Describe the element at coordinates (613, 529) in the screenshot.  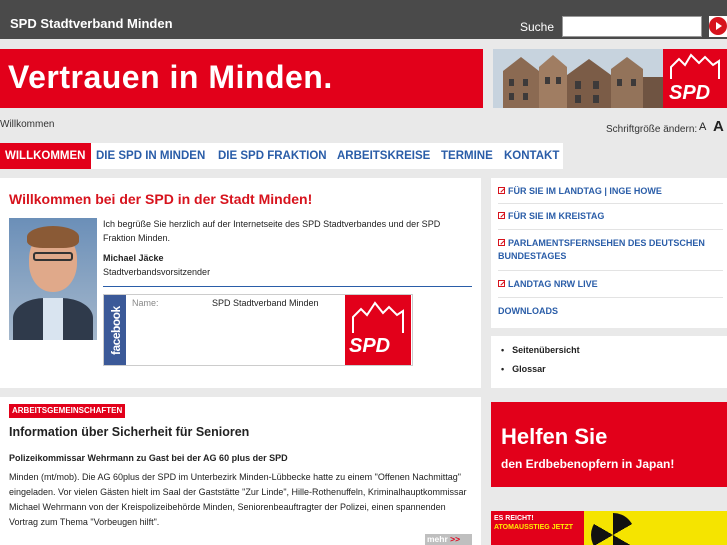
I see `radiation-icon` at that location.